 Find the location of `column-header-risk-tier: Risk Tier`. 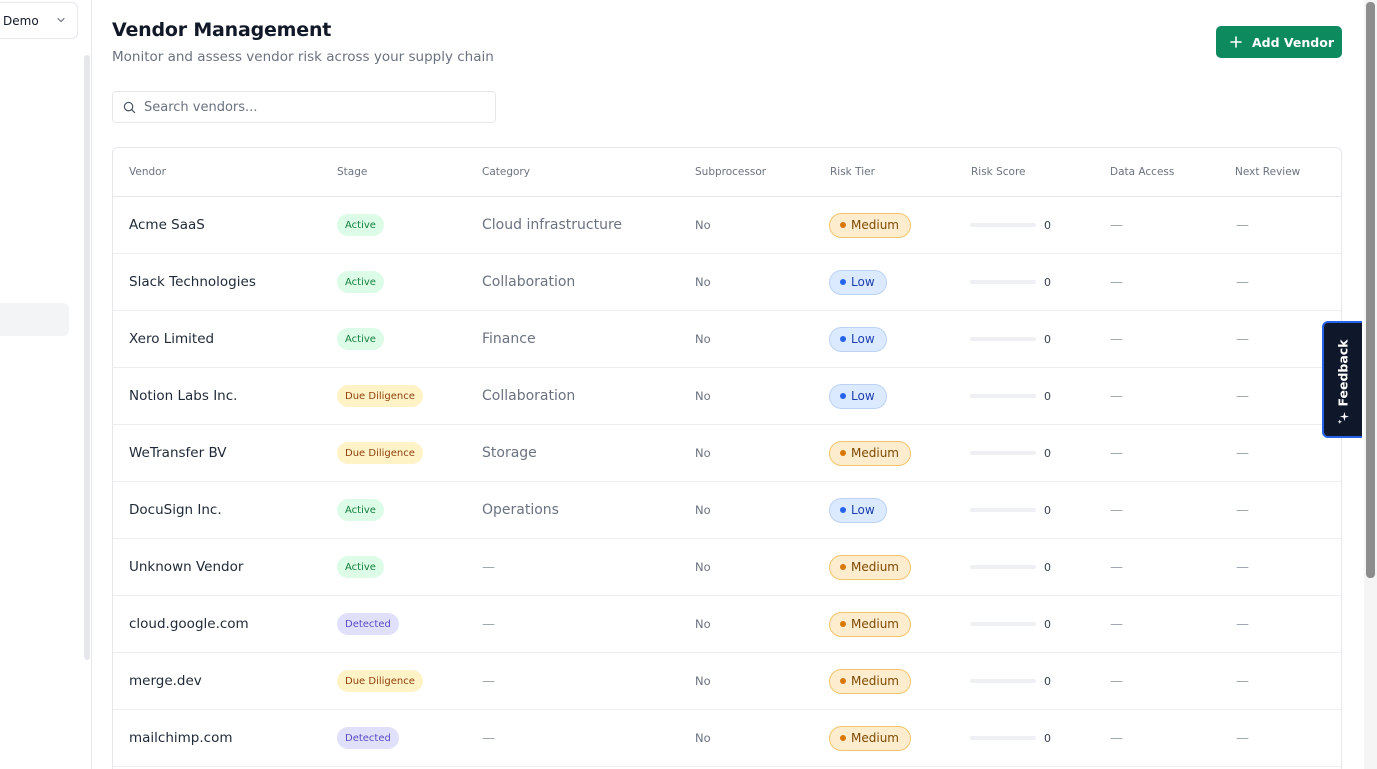

column-header-risk-tier: Risk Tier is located at coordinates (852, 172).